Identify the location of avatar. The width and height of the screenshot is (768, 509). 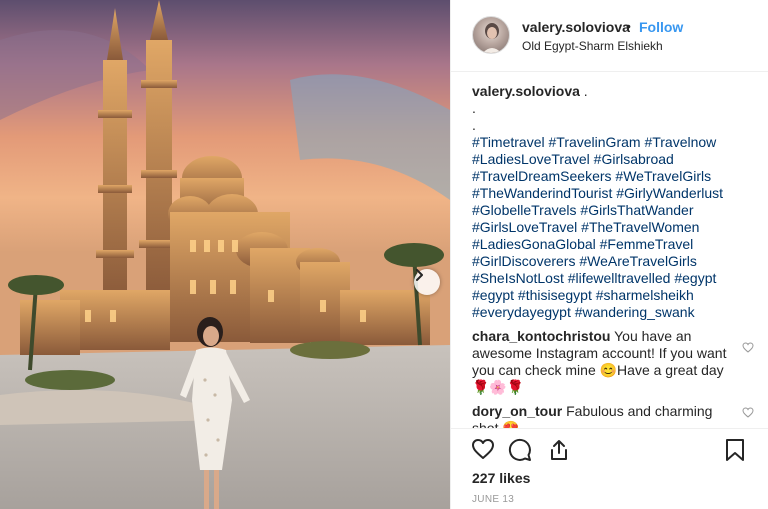
(491, 35).